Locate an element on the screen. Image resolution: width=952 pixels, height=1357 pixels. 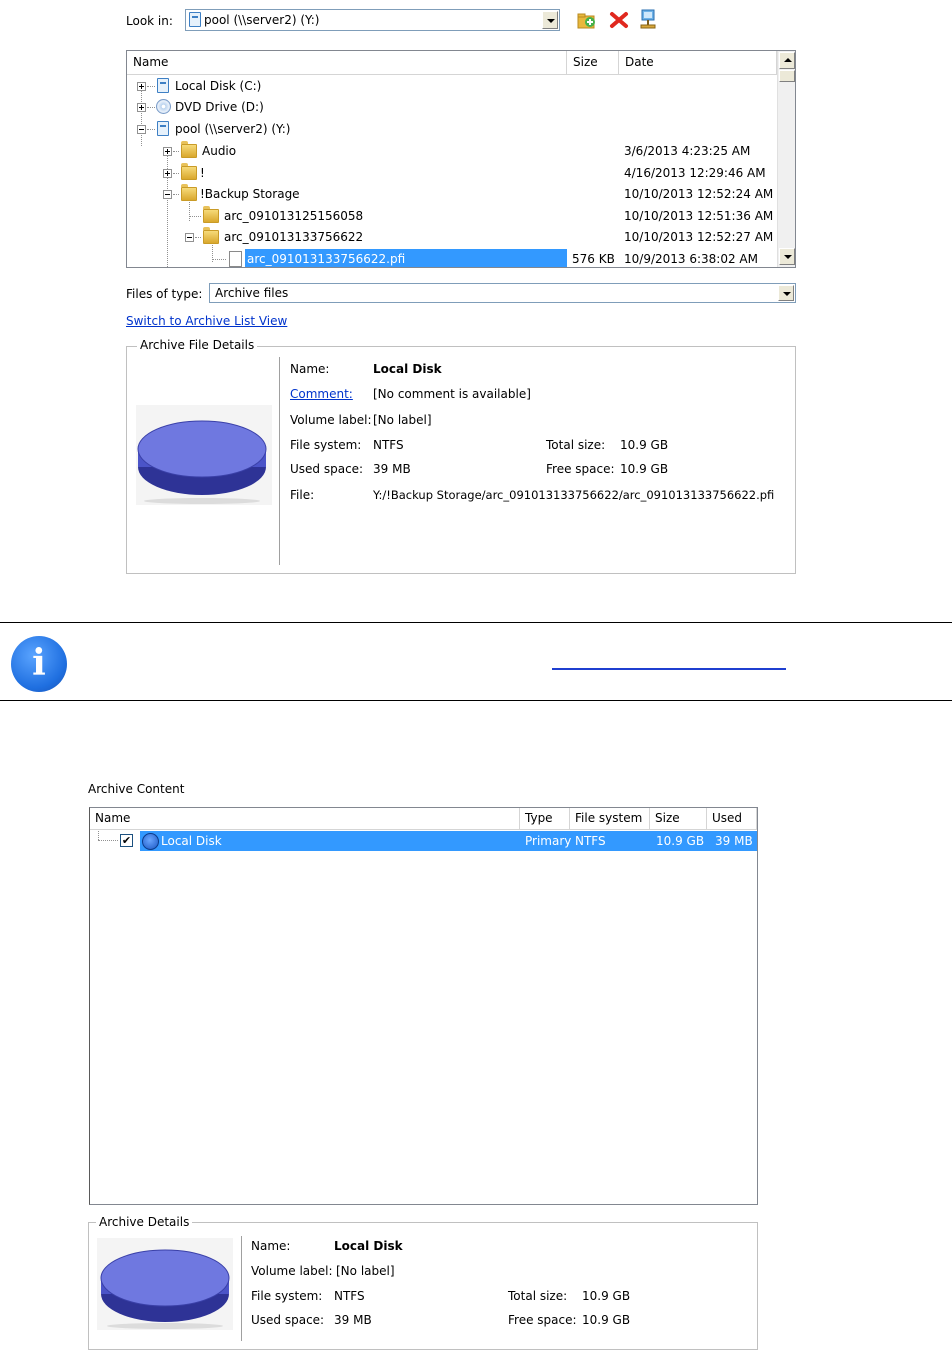
tree-item-label: pool (\\server2) (Y:) is located at coordinates (233, 129).